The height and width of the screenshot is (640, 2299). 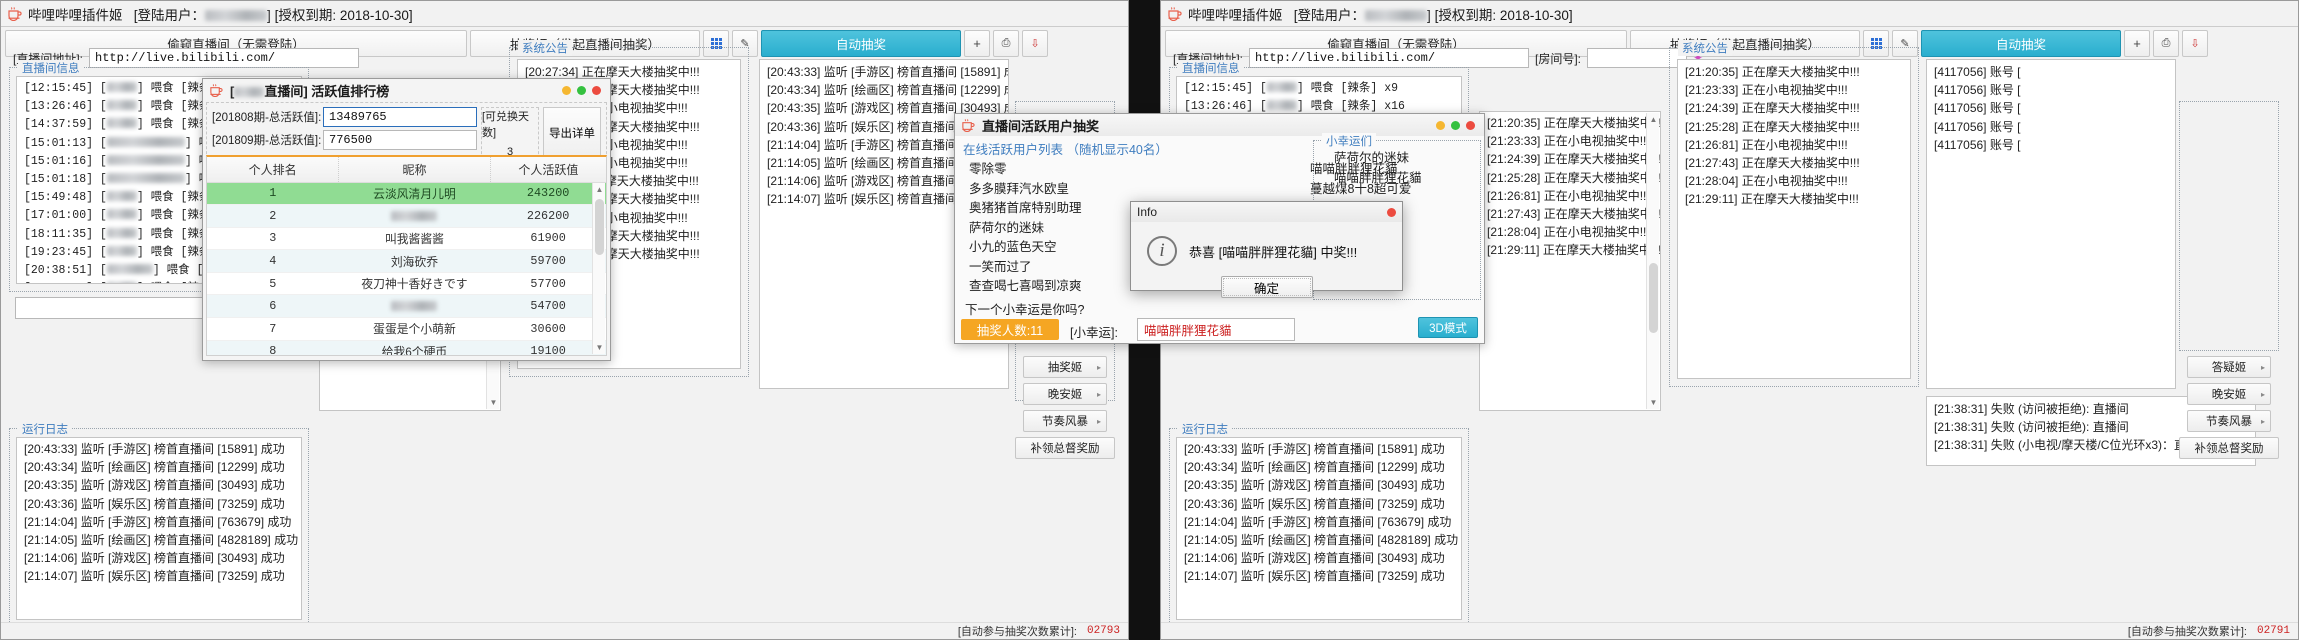 What do you see at coordinates (1124, 170) in the screenshot?
I see `active-user-name: 零除零` at bounding box center [1124, 170].